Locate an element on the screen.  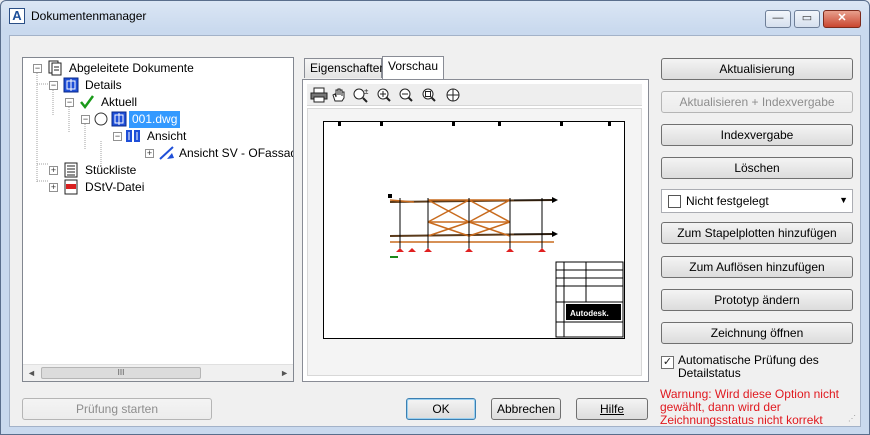
tree-item-drawing-file: − 001.dwg is located at coordinates (158, 119).